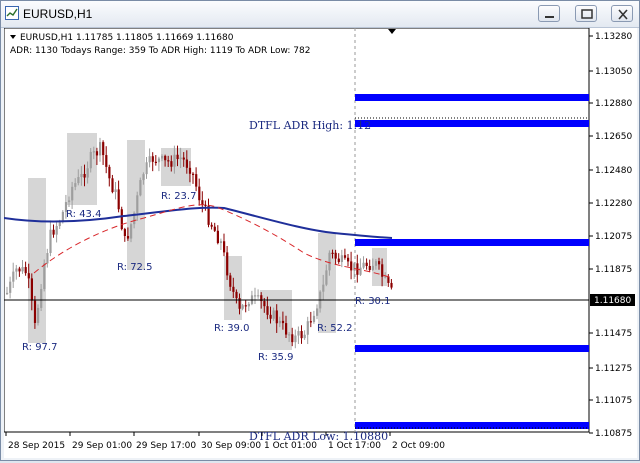 The height and width of the screenshot is (463, 640). What do you see at coordinates (613, 434) in the screenshot?
I see `y-tick-label: 1.10875` at bounding box center [613, 434].